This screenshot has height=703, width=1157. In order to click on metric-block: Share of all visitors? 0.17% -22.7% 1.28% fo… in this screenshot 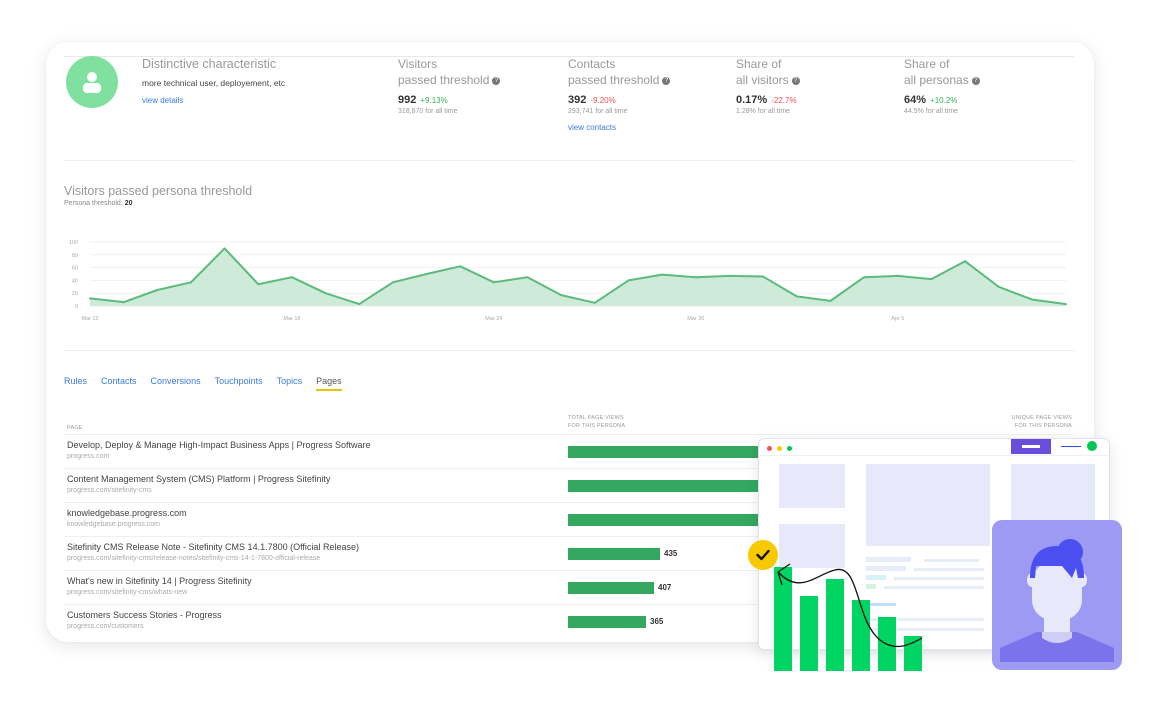, I will do `click(816, 85)`.